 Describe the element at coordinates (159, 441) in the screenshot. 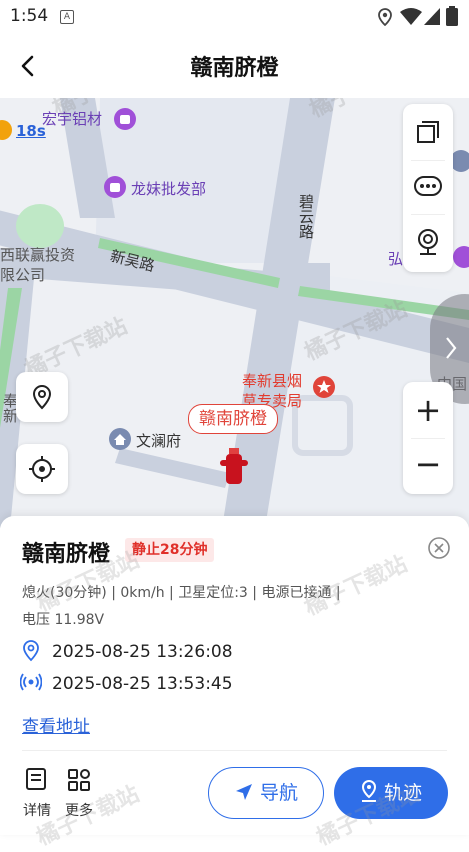

I see `poi-wenlan: 文澜府` at that location.